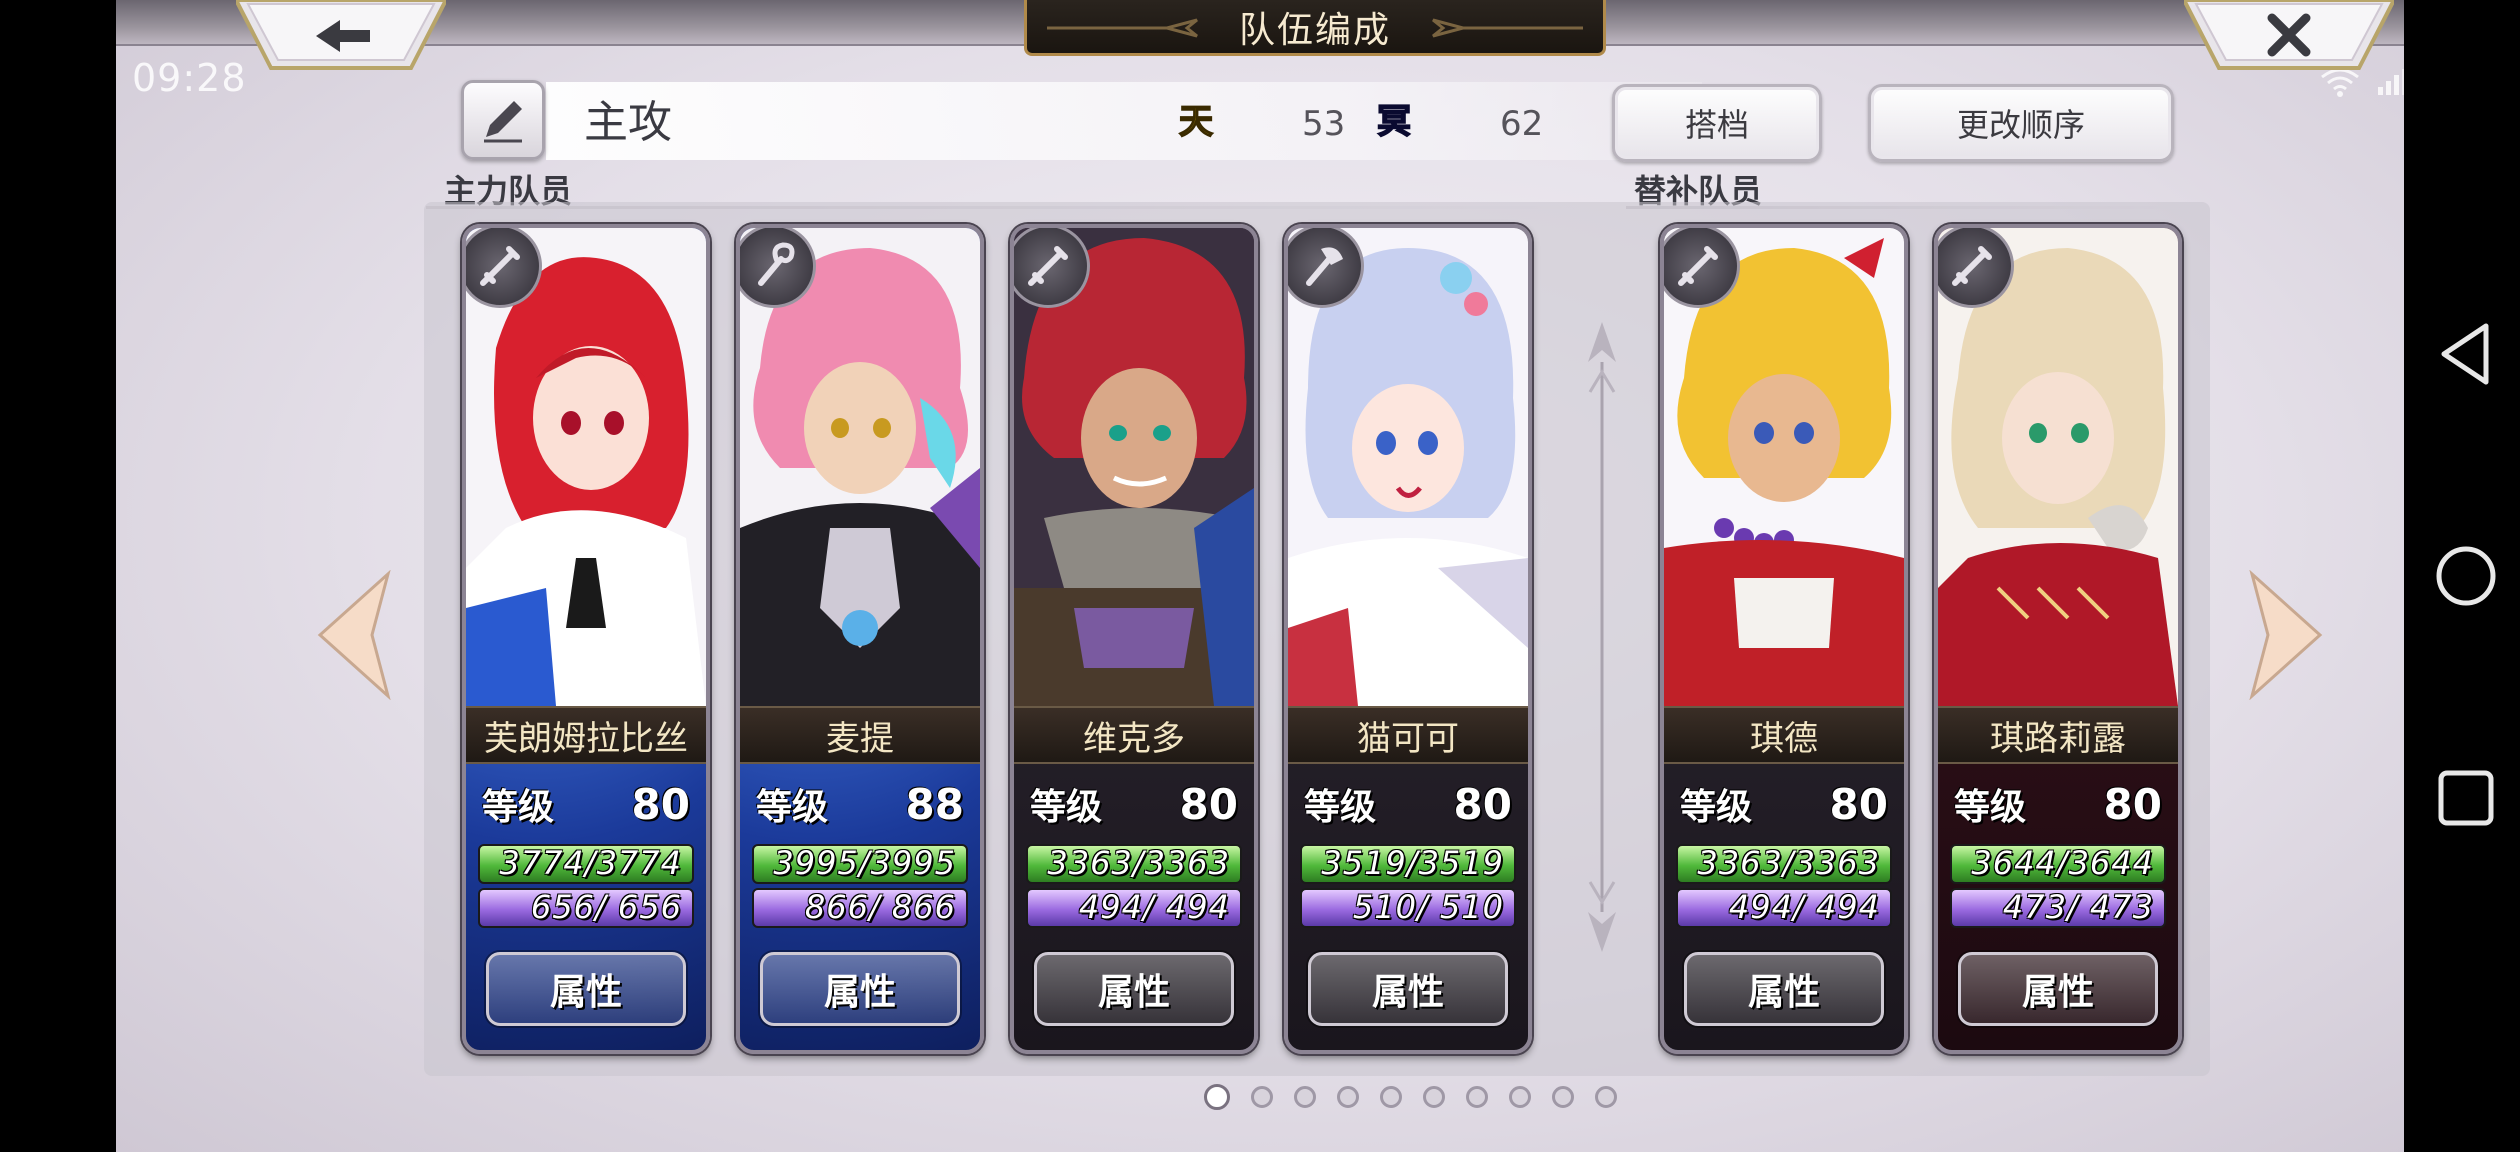  Describe the element at coordinates (1134, 735) in the screenshot. I see `member-name: 维克多` at that location.